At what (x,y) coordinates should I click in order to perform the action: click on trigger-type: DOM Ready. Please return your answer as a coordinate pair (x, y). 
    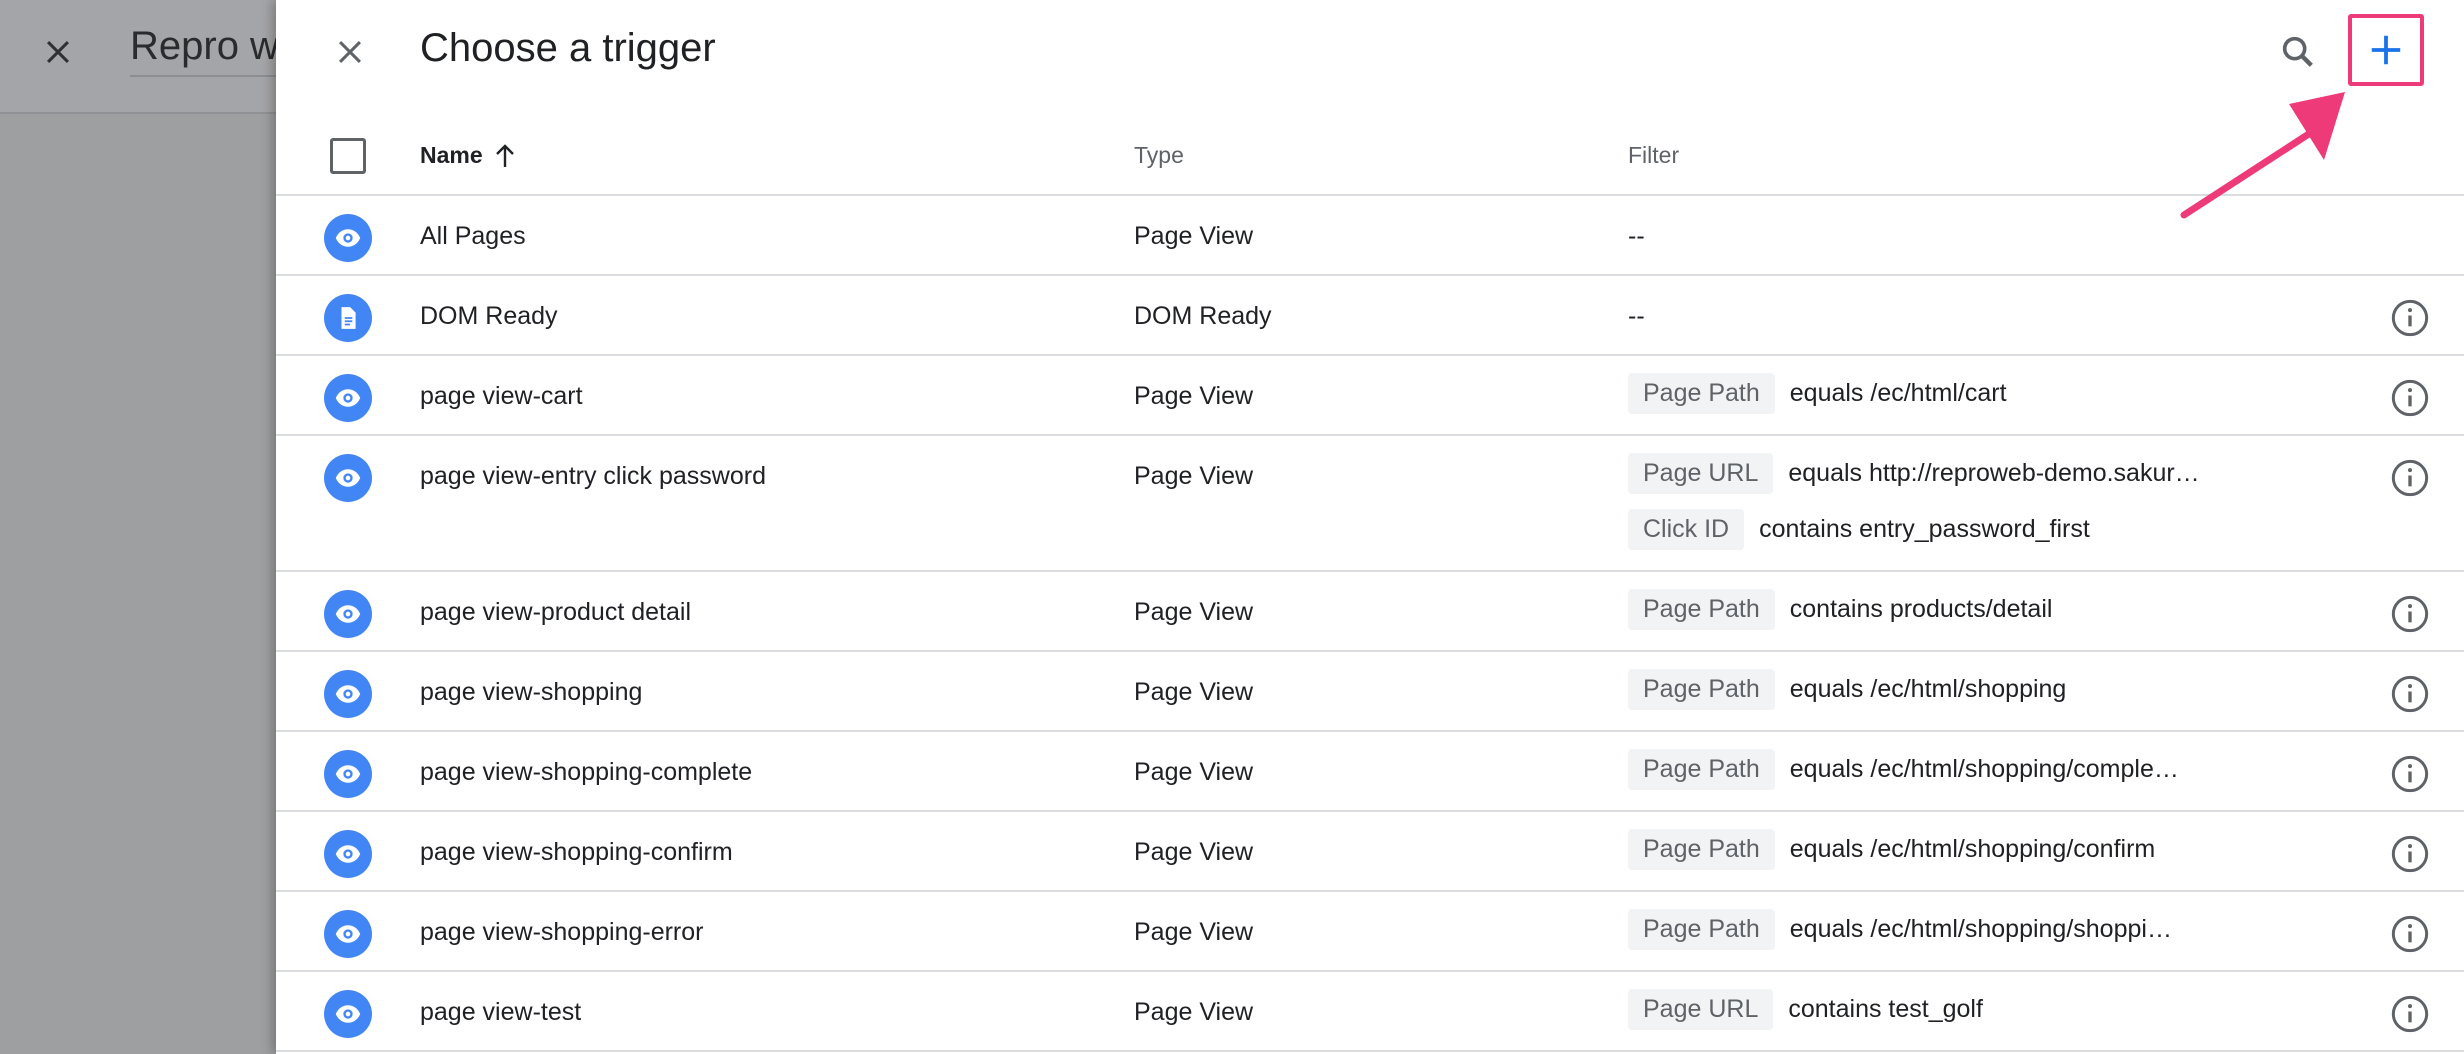
    Looking at the image, I should click on (1203, 316).